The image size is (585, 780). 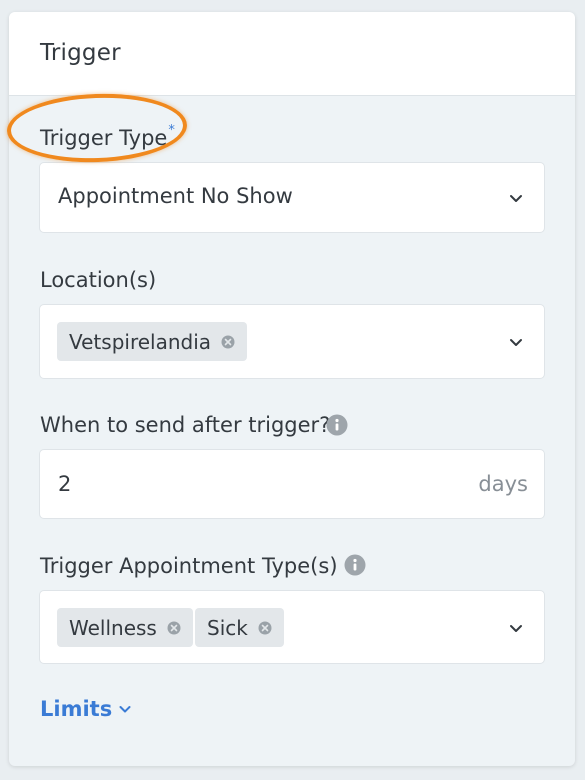 What do you see at coordinates (171, 130) in the screenshot?
I see `required-mark: *` at bounding box center [171, 130].